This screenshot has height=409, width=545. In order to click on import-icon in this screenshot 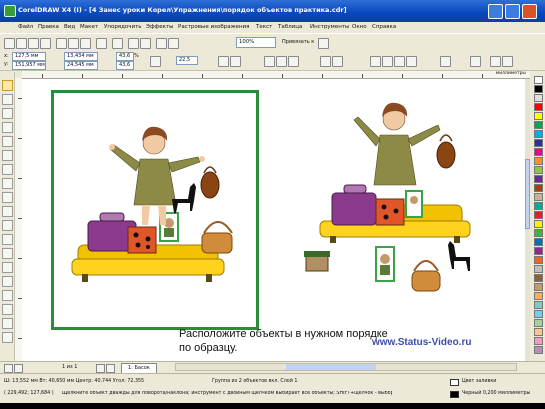, I will do `click(133, 43)`.